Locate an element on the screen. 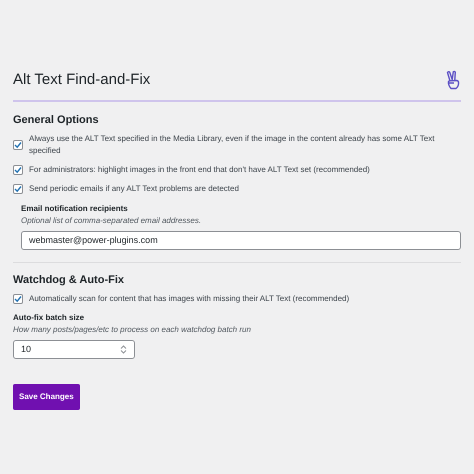 This screenshot has height=474, width=474. field-hint: How many posts/pages/etc to process on each watchdog batch run is located at coordinates (132, 330).